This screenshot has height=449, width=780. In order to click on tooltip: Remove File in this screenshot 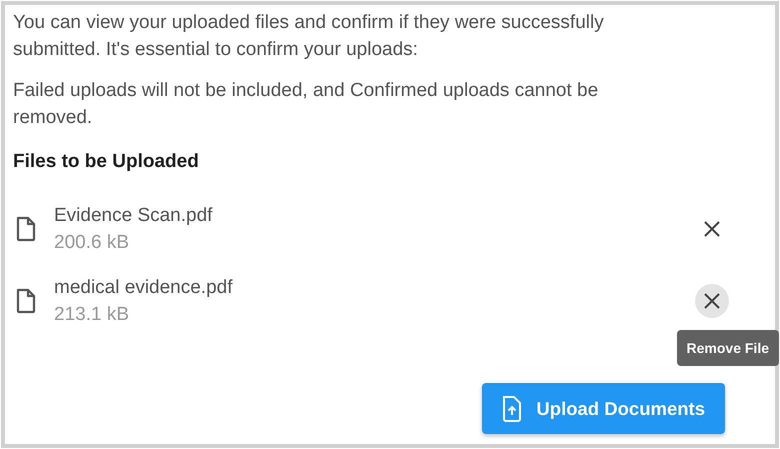, I will do `click(727, 348)`.